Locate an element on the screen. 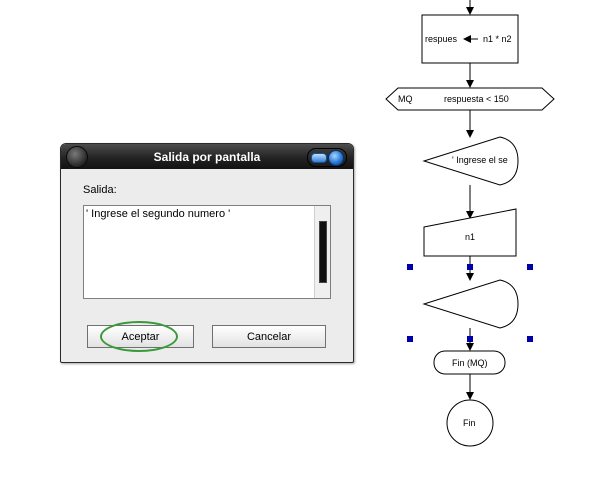  end-terminal: Fin is located at coordinates (470, 423).